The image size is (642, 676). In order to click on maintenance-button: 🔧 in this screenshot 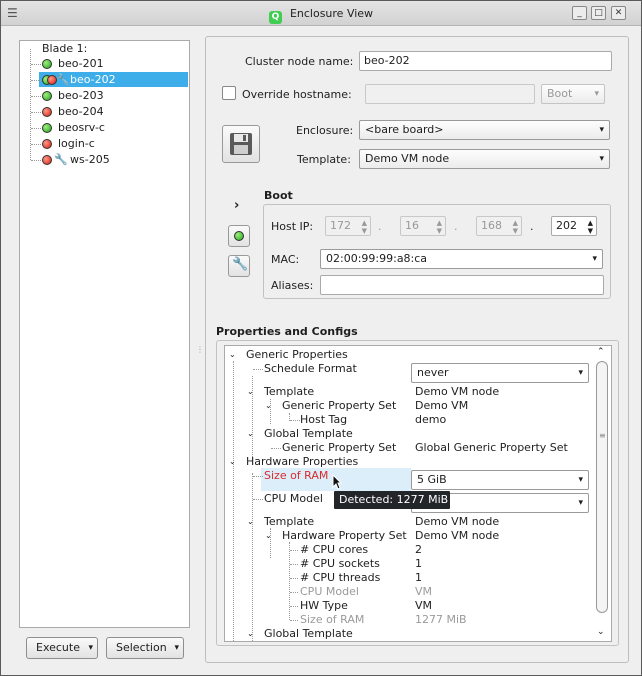, I will do `click(239, 266)`.